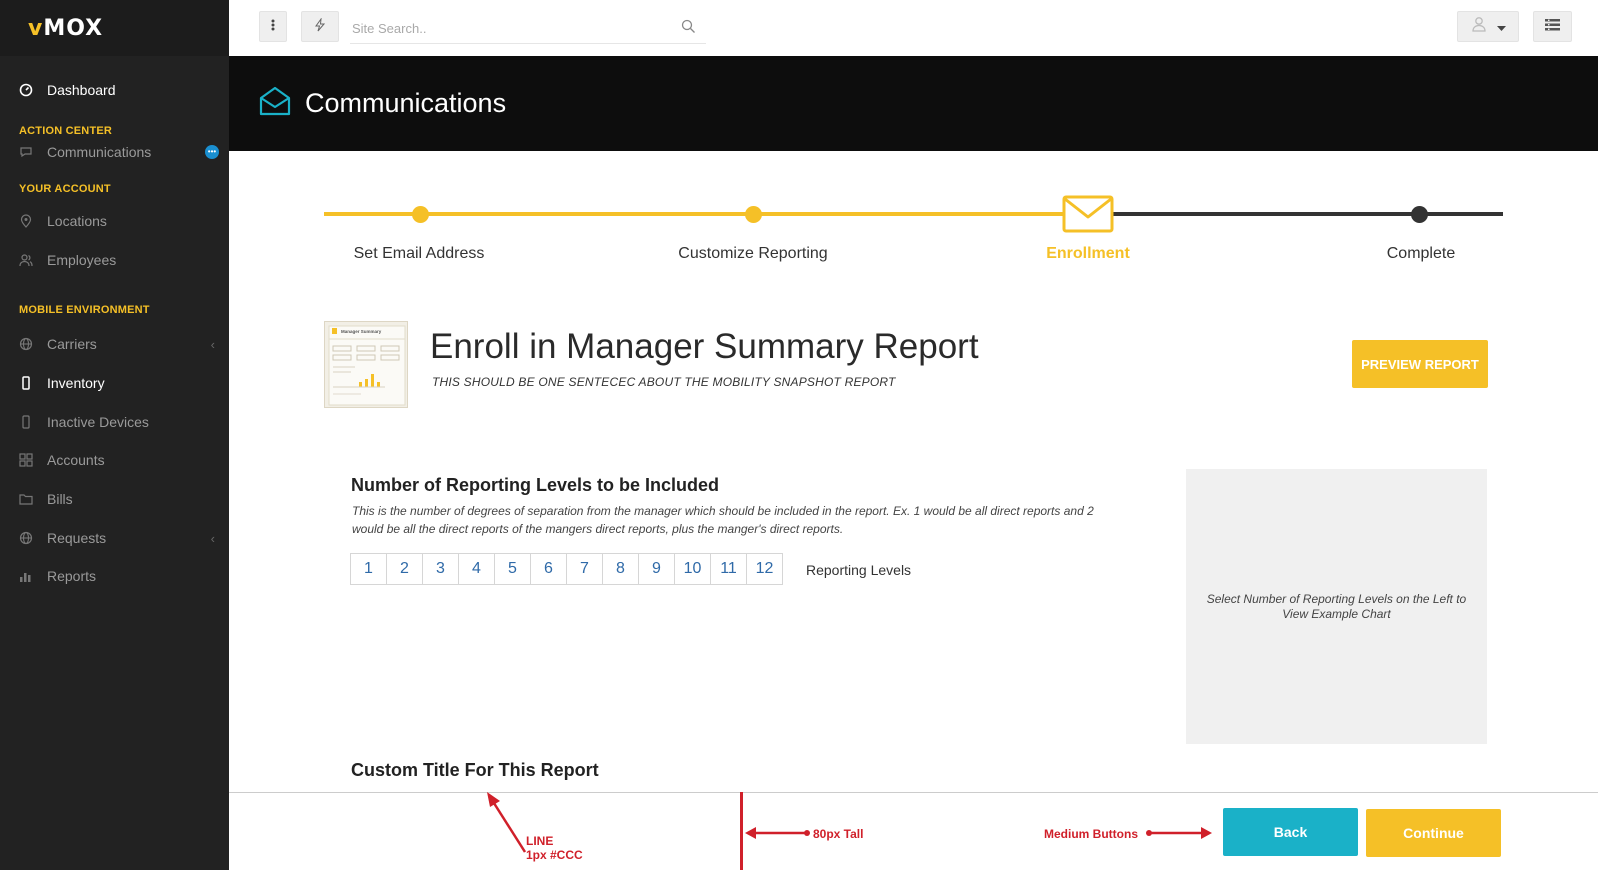 The height and width of the screenshot is (870, 1598). What do you see at coordinates (753, 214) in the screenshot?
I see `step-dot-customize` at bounding box center [753, 214].